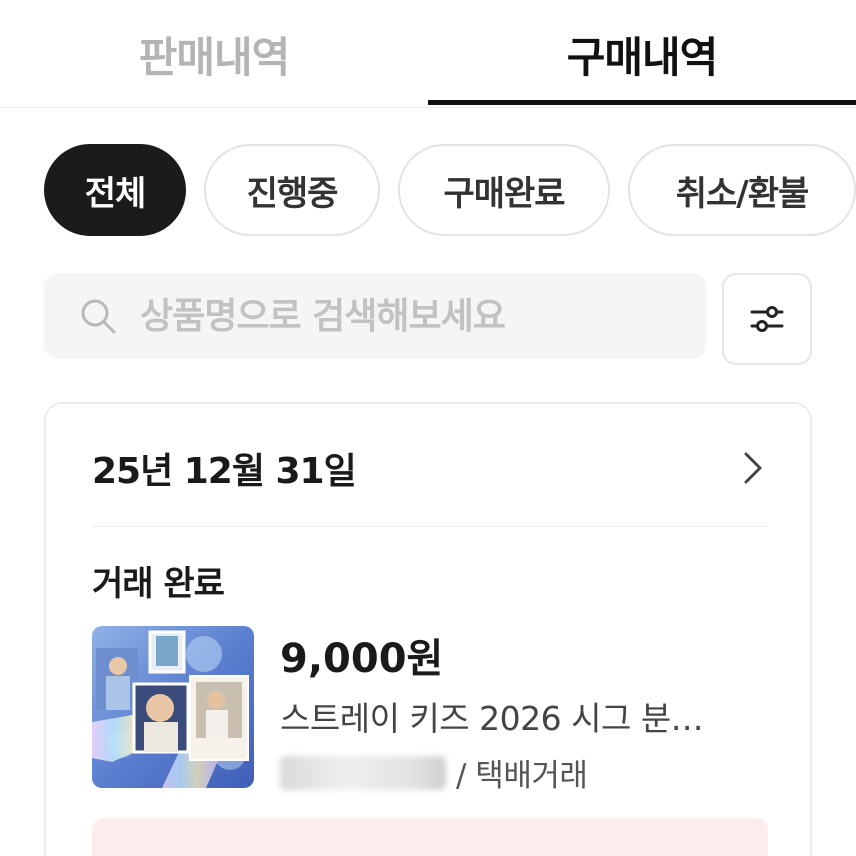 This screenshot has width=856, height=856. I want to click on product-thumbnail, so click(173, 707).